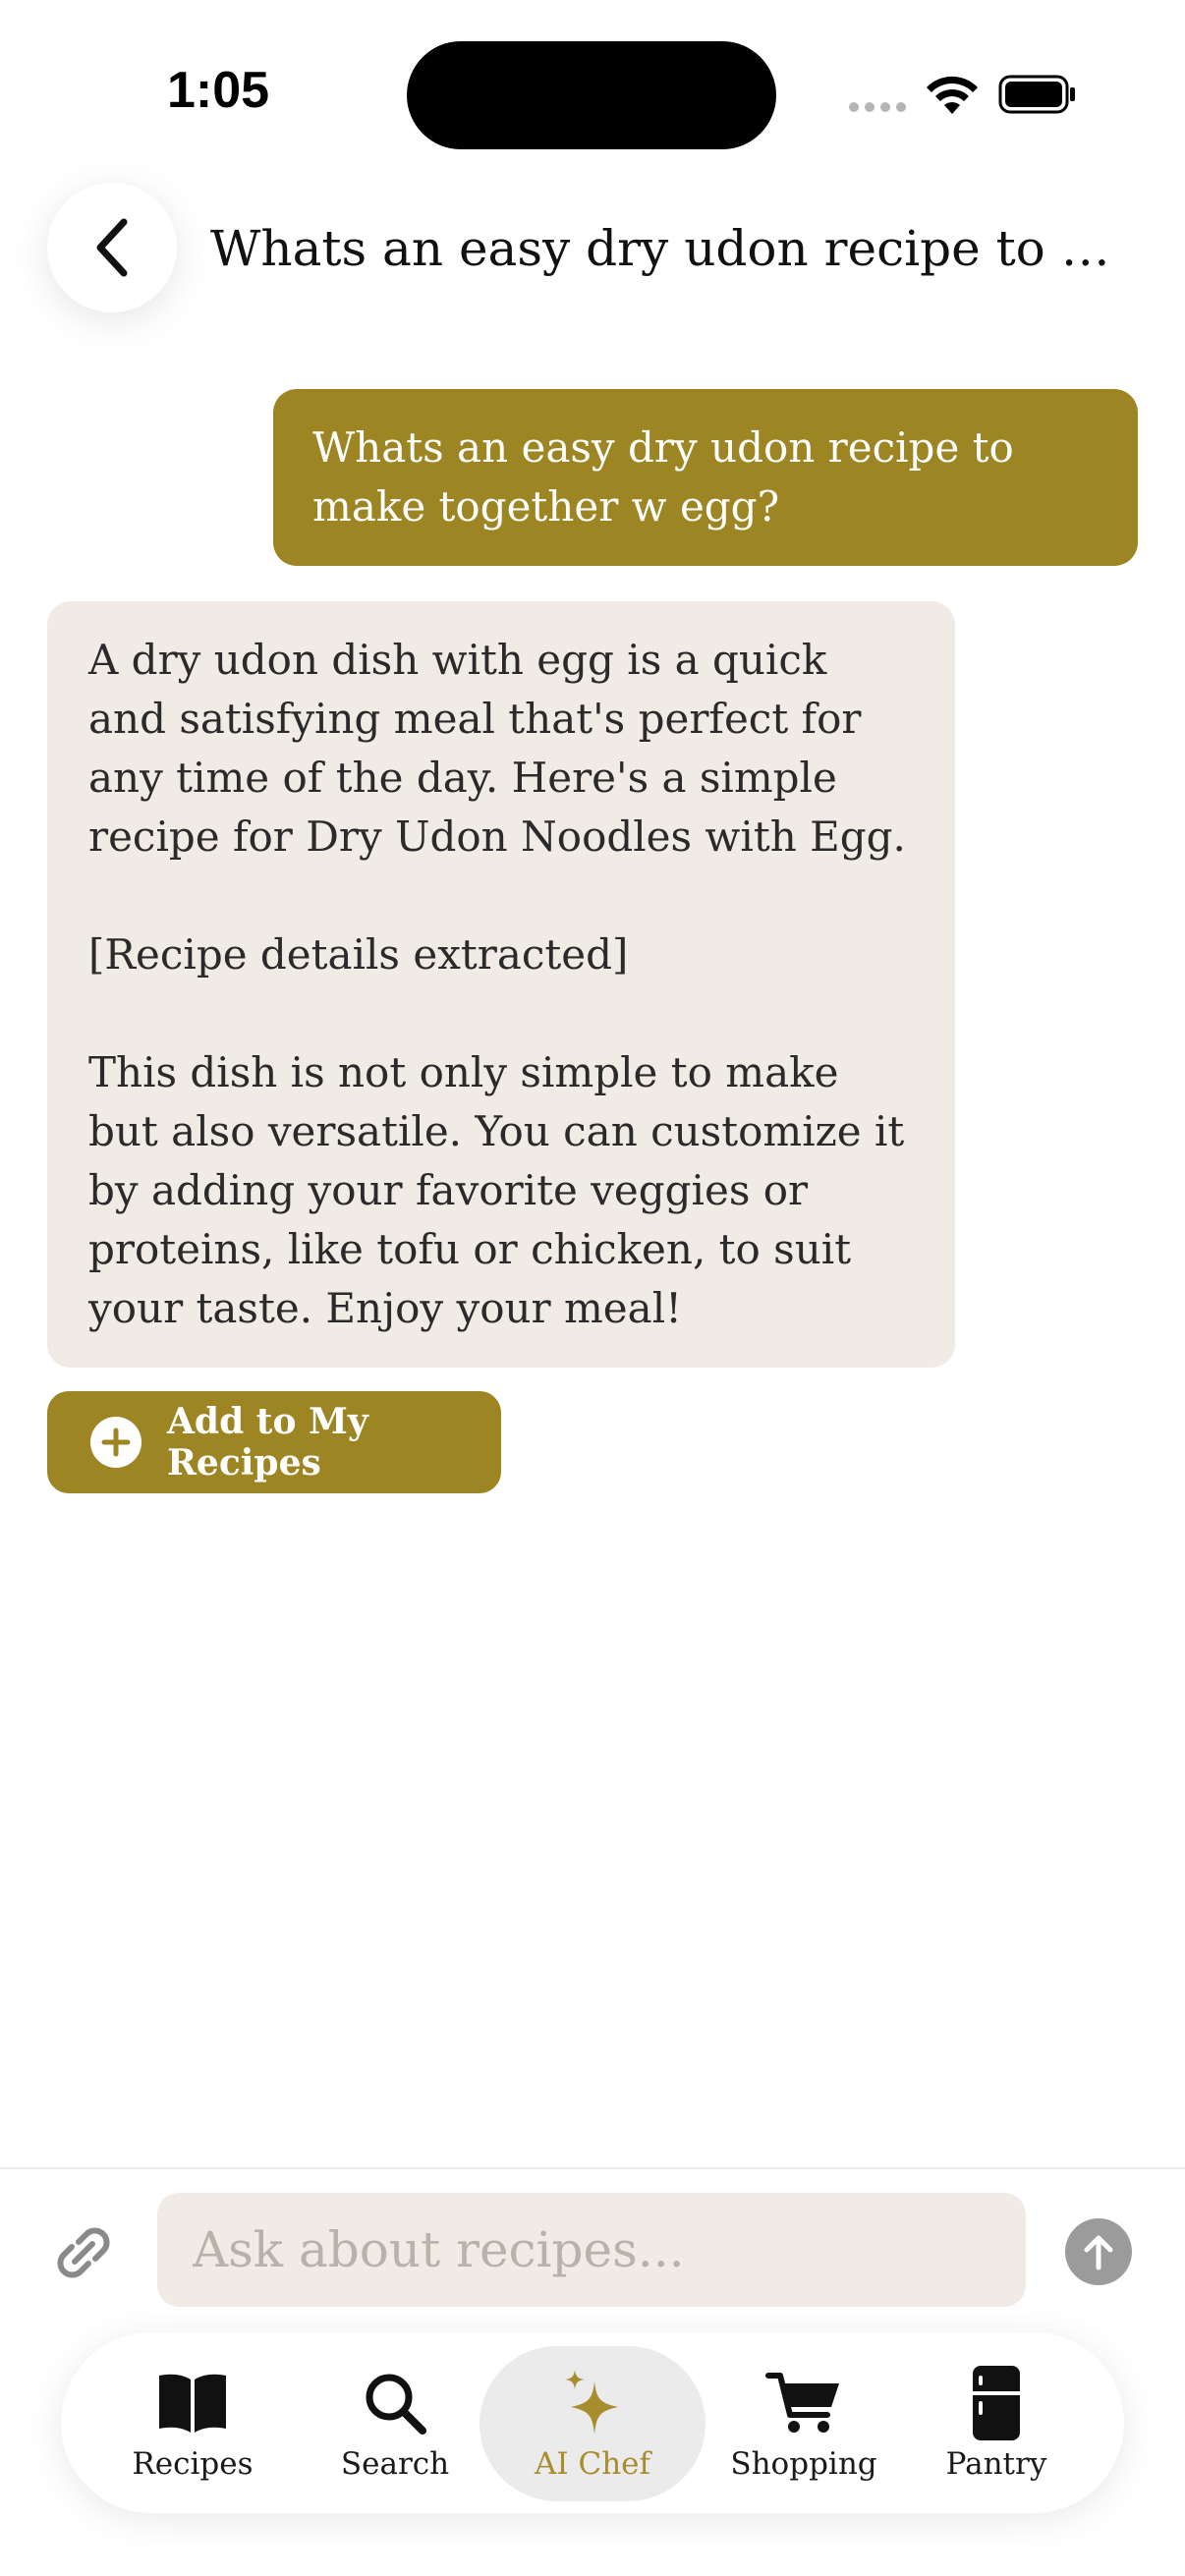 The width and height of the screenshot is (1185, 2576). What do you see at coordinates (592, 95) in the screenshot?
I see `dynamic-island` at bounding box center [592, 95].